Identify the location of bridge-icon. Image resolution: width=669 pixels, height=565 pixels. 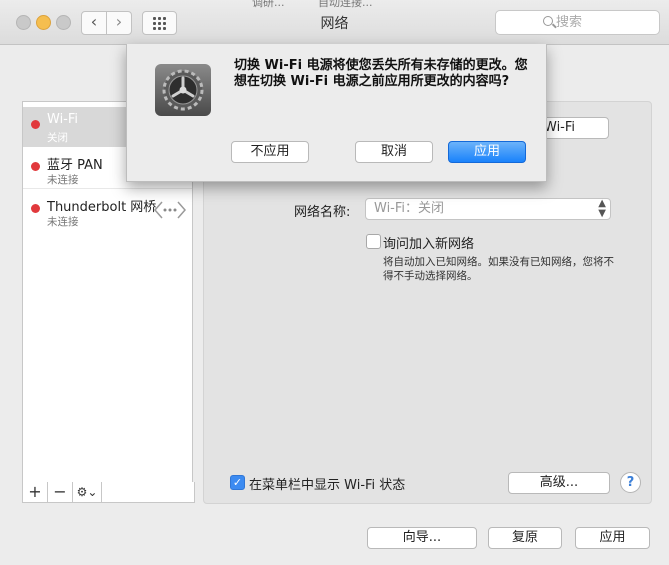
(170, 210).